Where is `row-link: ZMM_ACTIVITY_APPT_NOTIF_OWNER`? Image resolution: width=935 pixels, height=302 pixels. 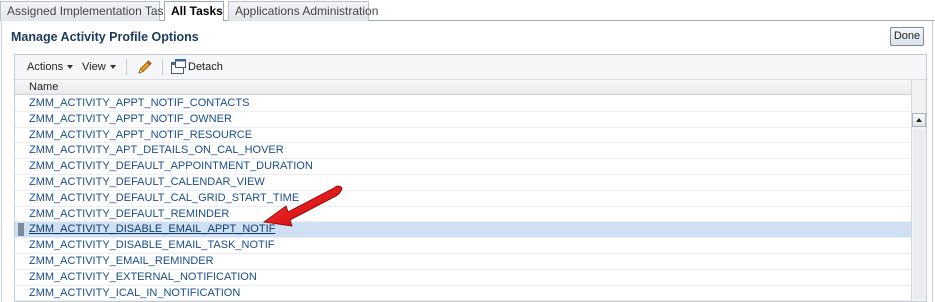
row-link: ZMM_ACTIVITY_APPT_NOTIF_OWNER is located at coordinates (130, 119).